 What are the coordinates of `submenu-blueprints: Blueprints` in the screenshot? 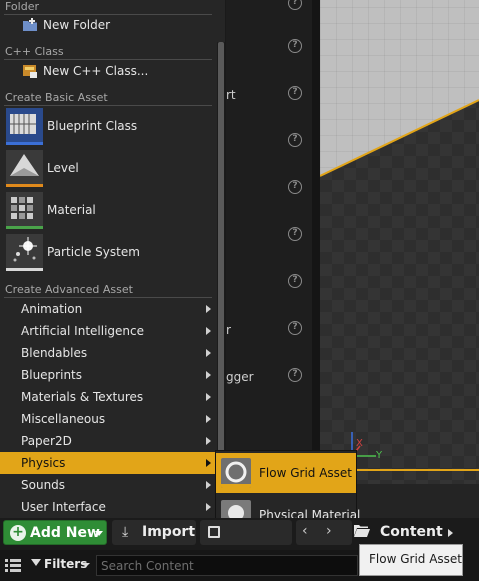 It's located at (108, 375).